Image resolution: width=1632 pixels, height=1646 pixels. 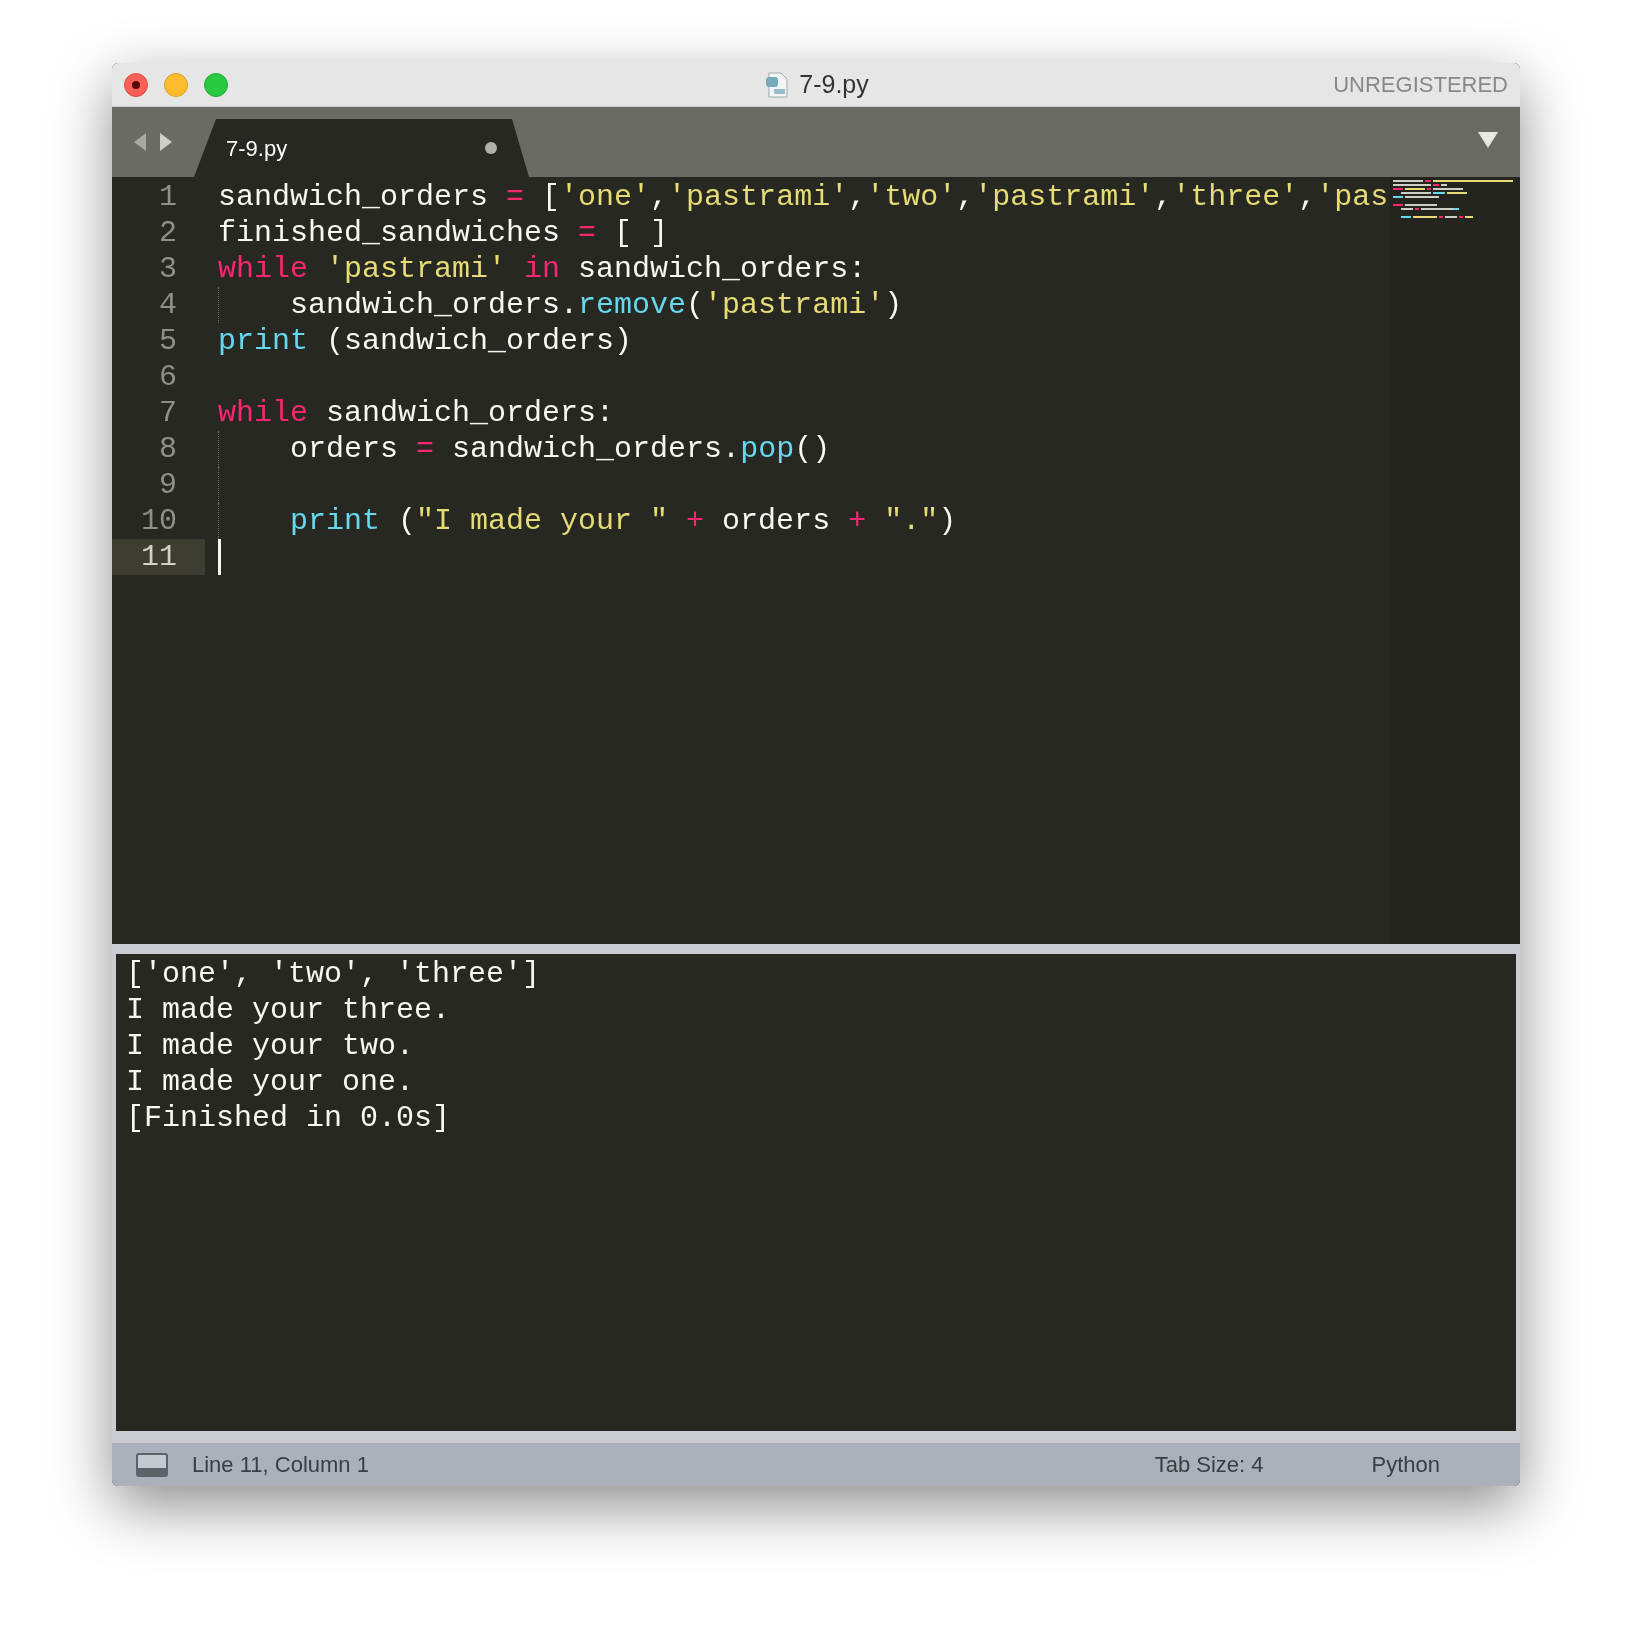 What do you see at coordinates (168, 269) in the screenshot?
I see `line-number: 3` at bounding box center [168, 269].